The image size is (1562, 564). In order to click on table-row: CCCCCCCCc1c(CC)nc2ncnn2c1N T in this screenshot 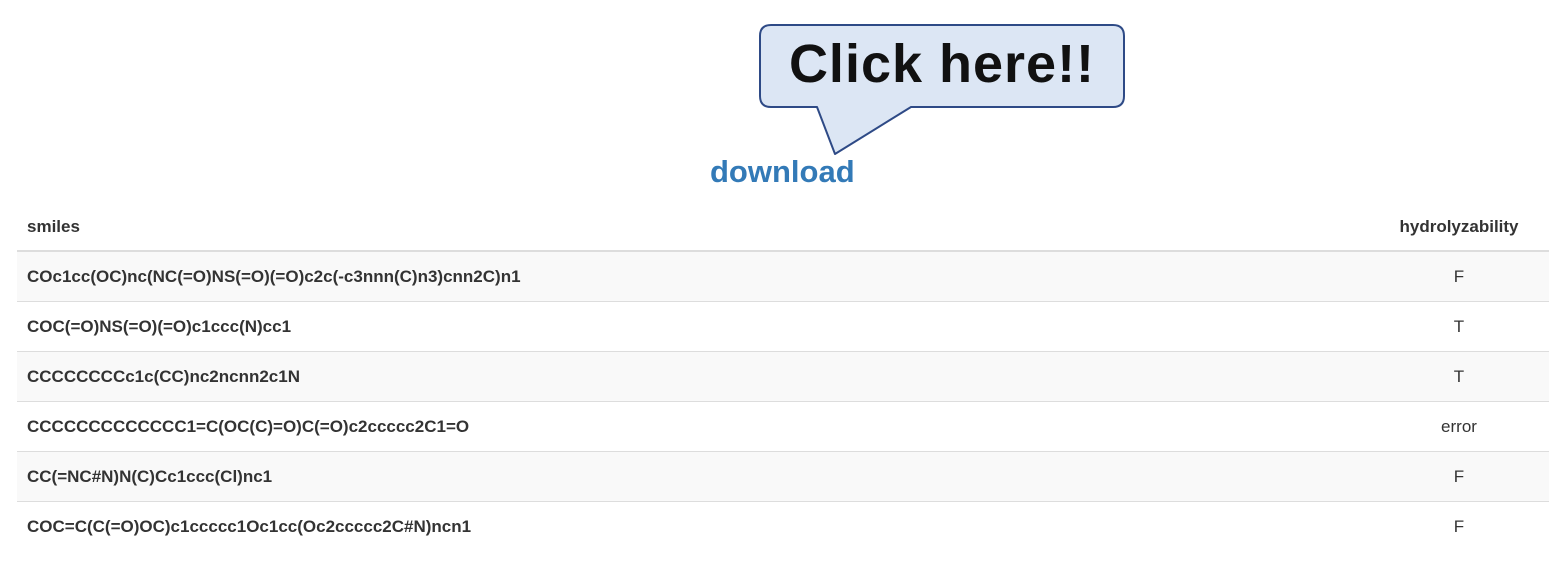, I will do `click(783, 376)`.